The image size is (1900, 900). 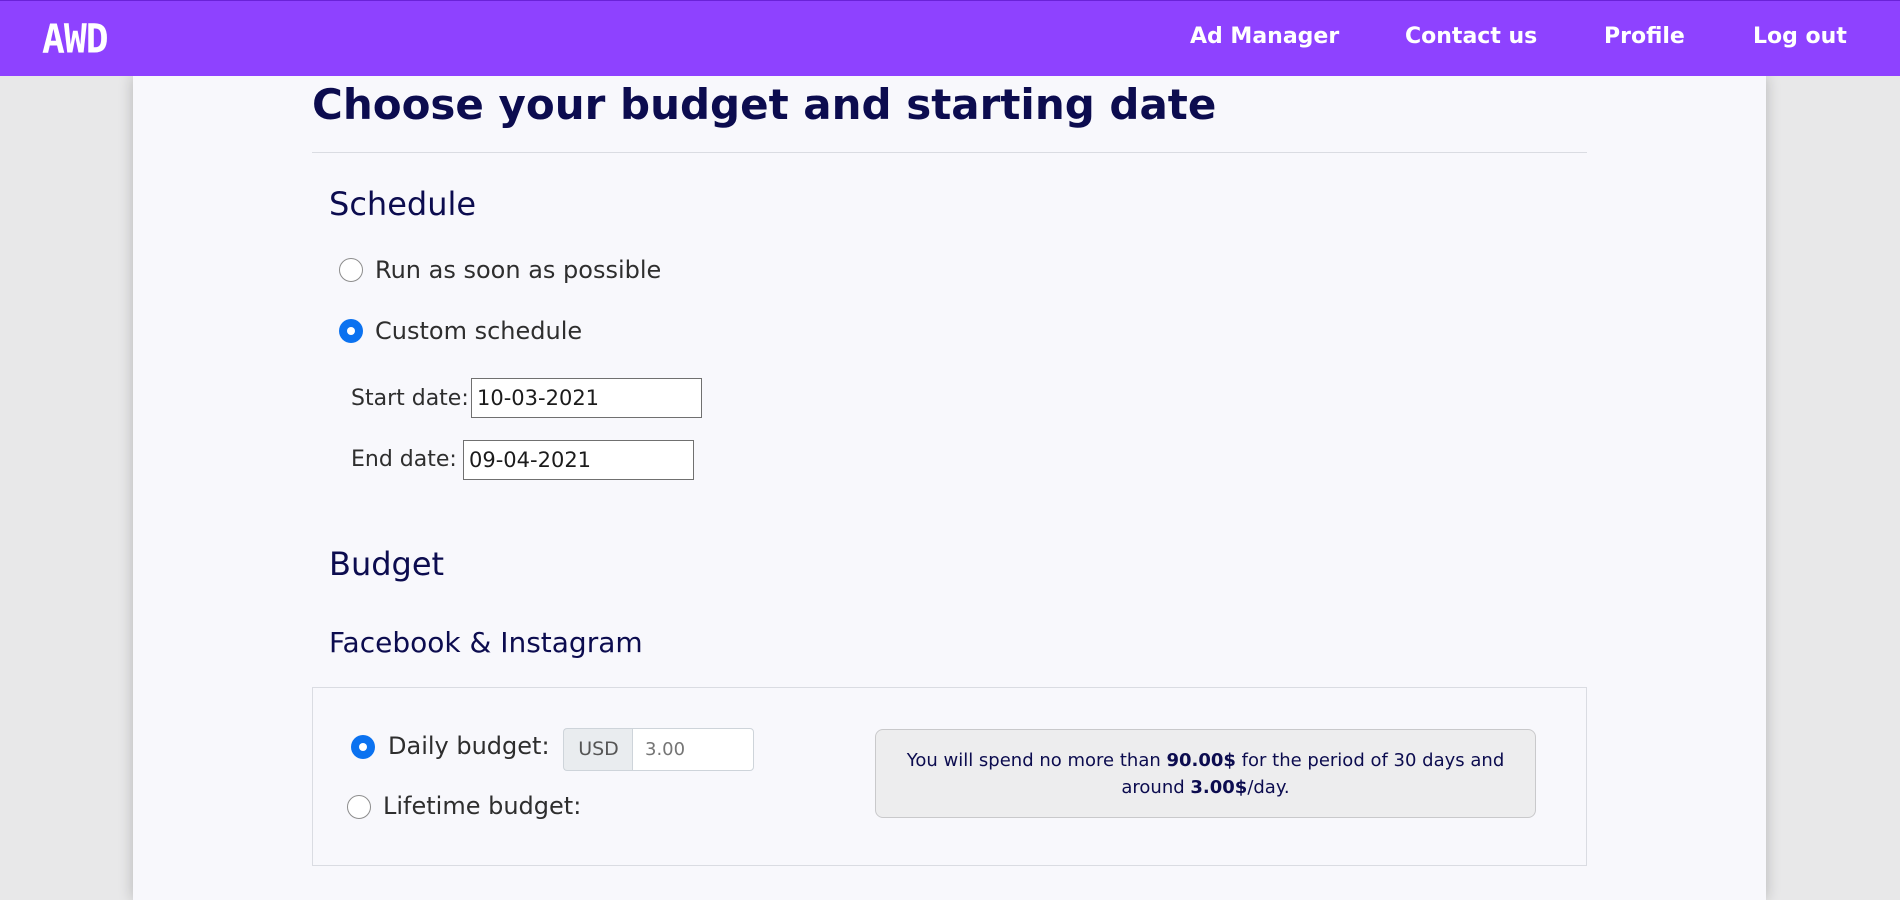 What do you see at coordinates (1268, 787) in the screenshot?
I see `summary-suffix: /day.` at bounding box center [1268, 787].